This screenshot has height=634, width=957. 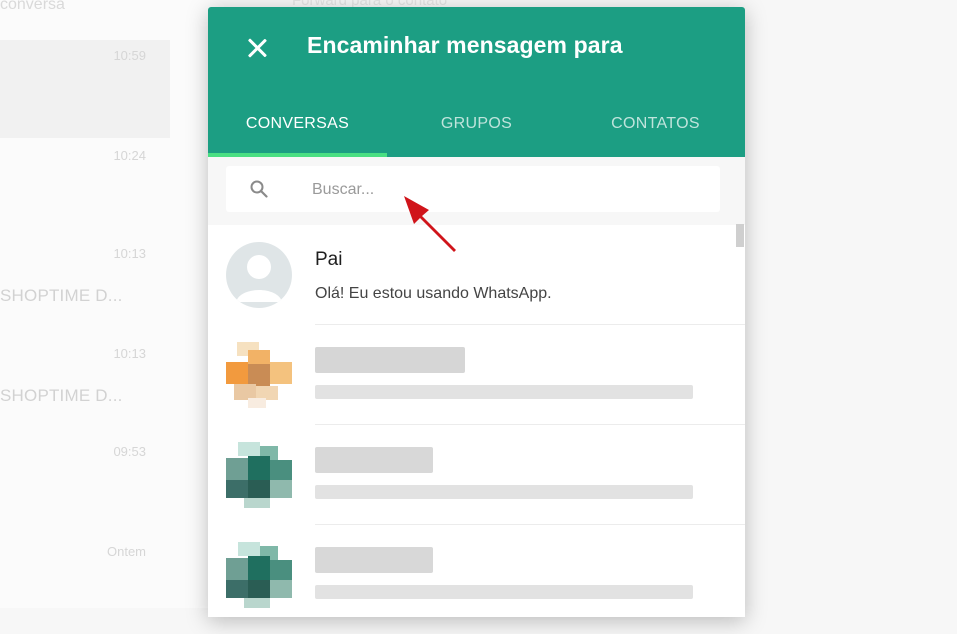 What do you see at coordinates (485, 275) in the screenshot?
I see `list-item: Pai Olá! Eu estou usando WhatsApp.` at bounding box center [485, 275].